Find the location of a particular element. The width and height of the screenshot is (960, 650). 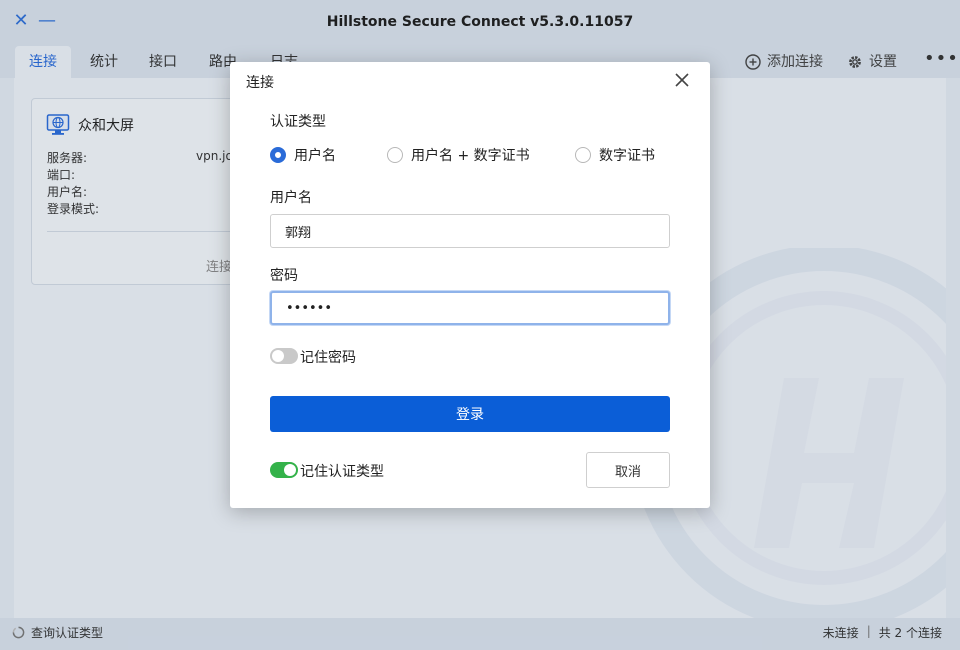

radio-certificate-label: 数字证书 is located at coordinates (627, 156).